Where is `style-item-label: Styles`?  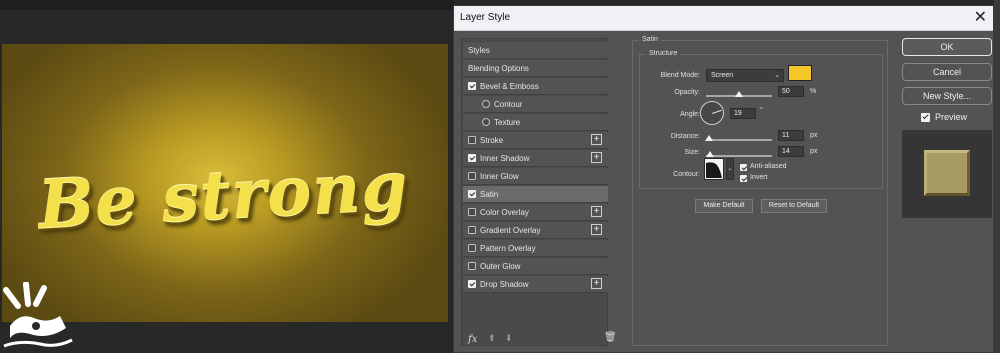 style-item-label: Styles is located at coordinates (479, 50).